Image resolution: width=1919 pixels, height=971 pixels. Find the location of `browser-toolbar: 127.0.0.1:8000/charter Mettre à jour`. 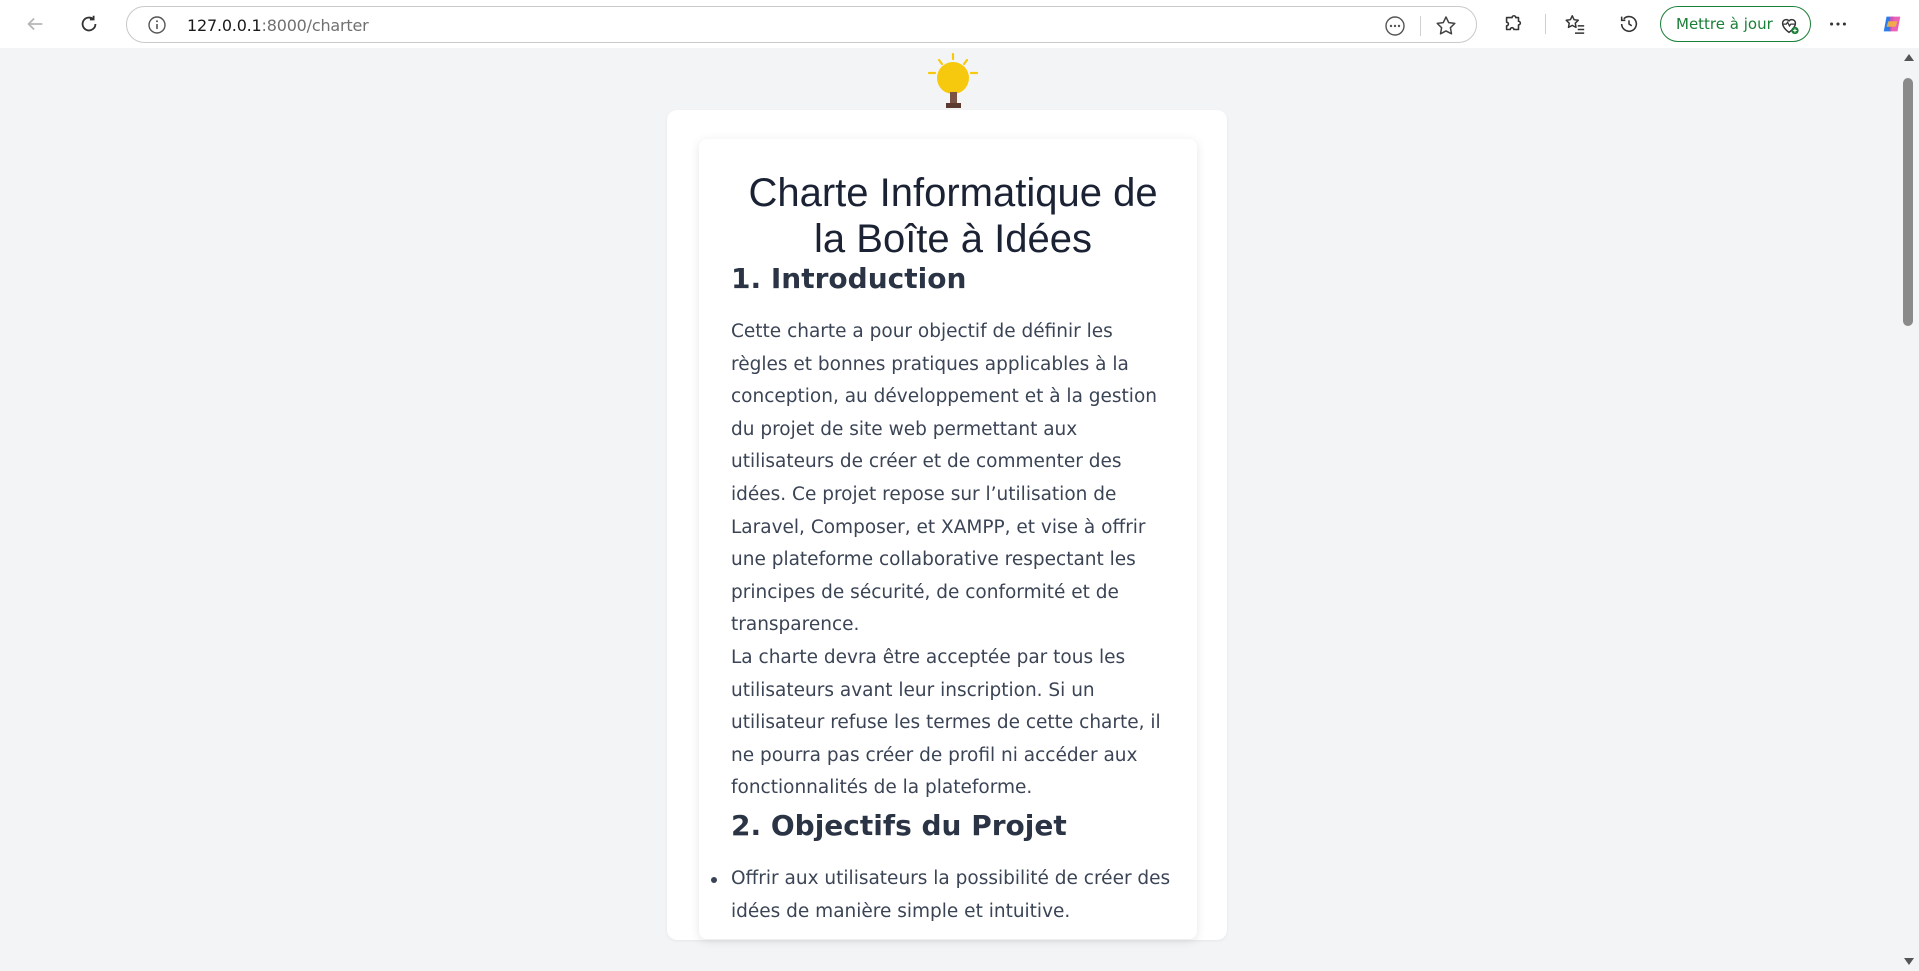

browser-toolbar: 127.0.0.1:8000/charter Mettre à jour is located at coordinates (959, 24).